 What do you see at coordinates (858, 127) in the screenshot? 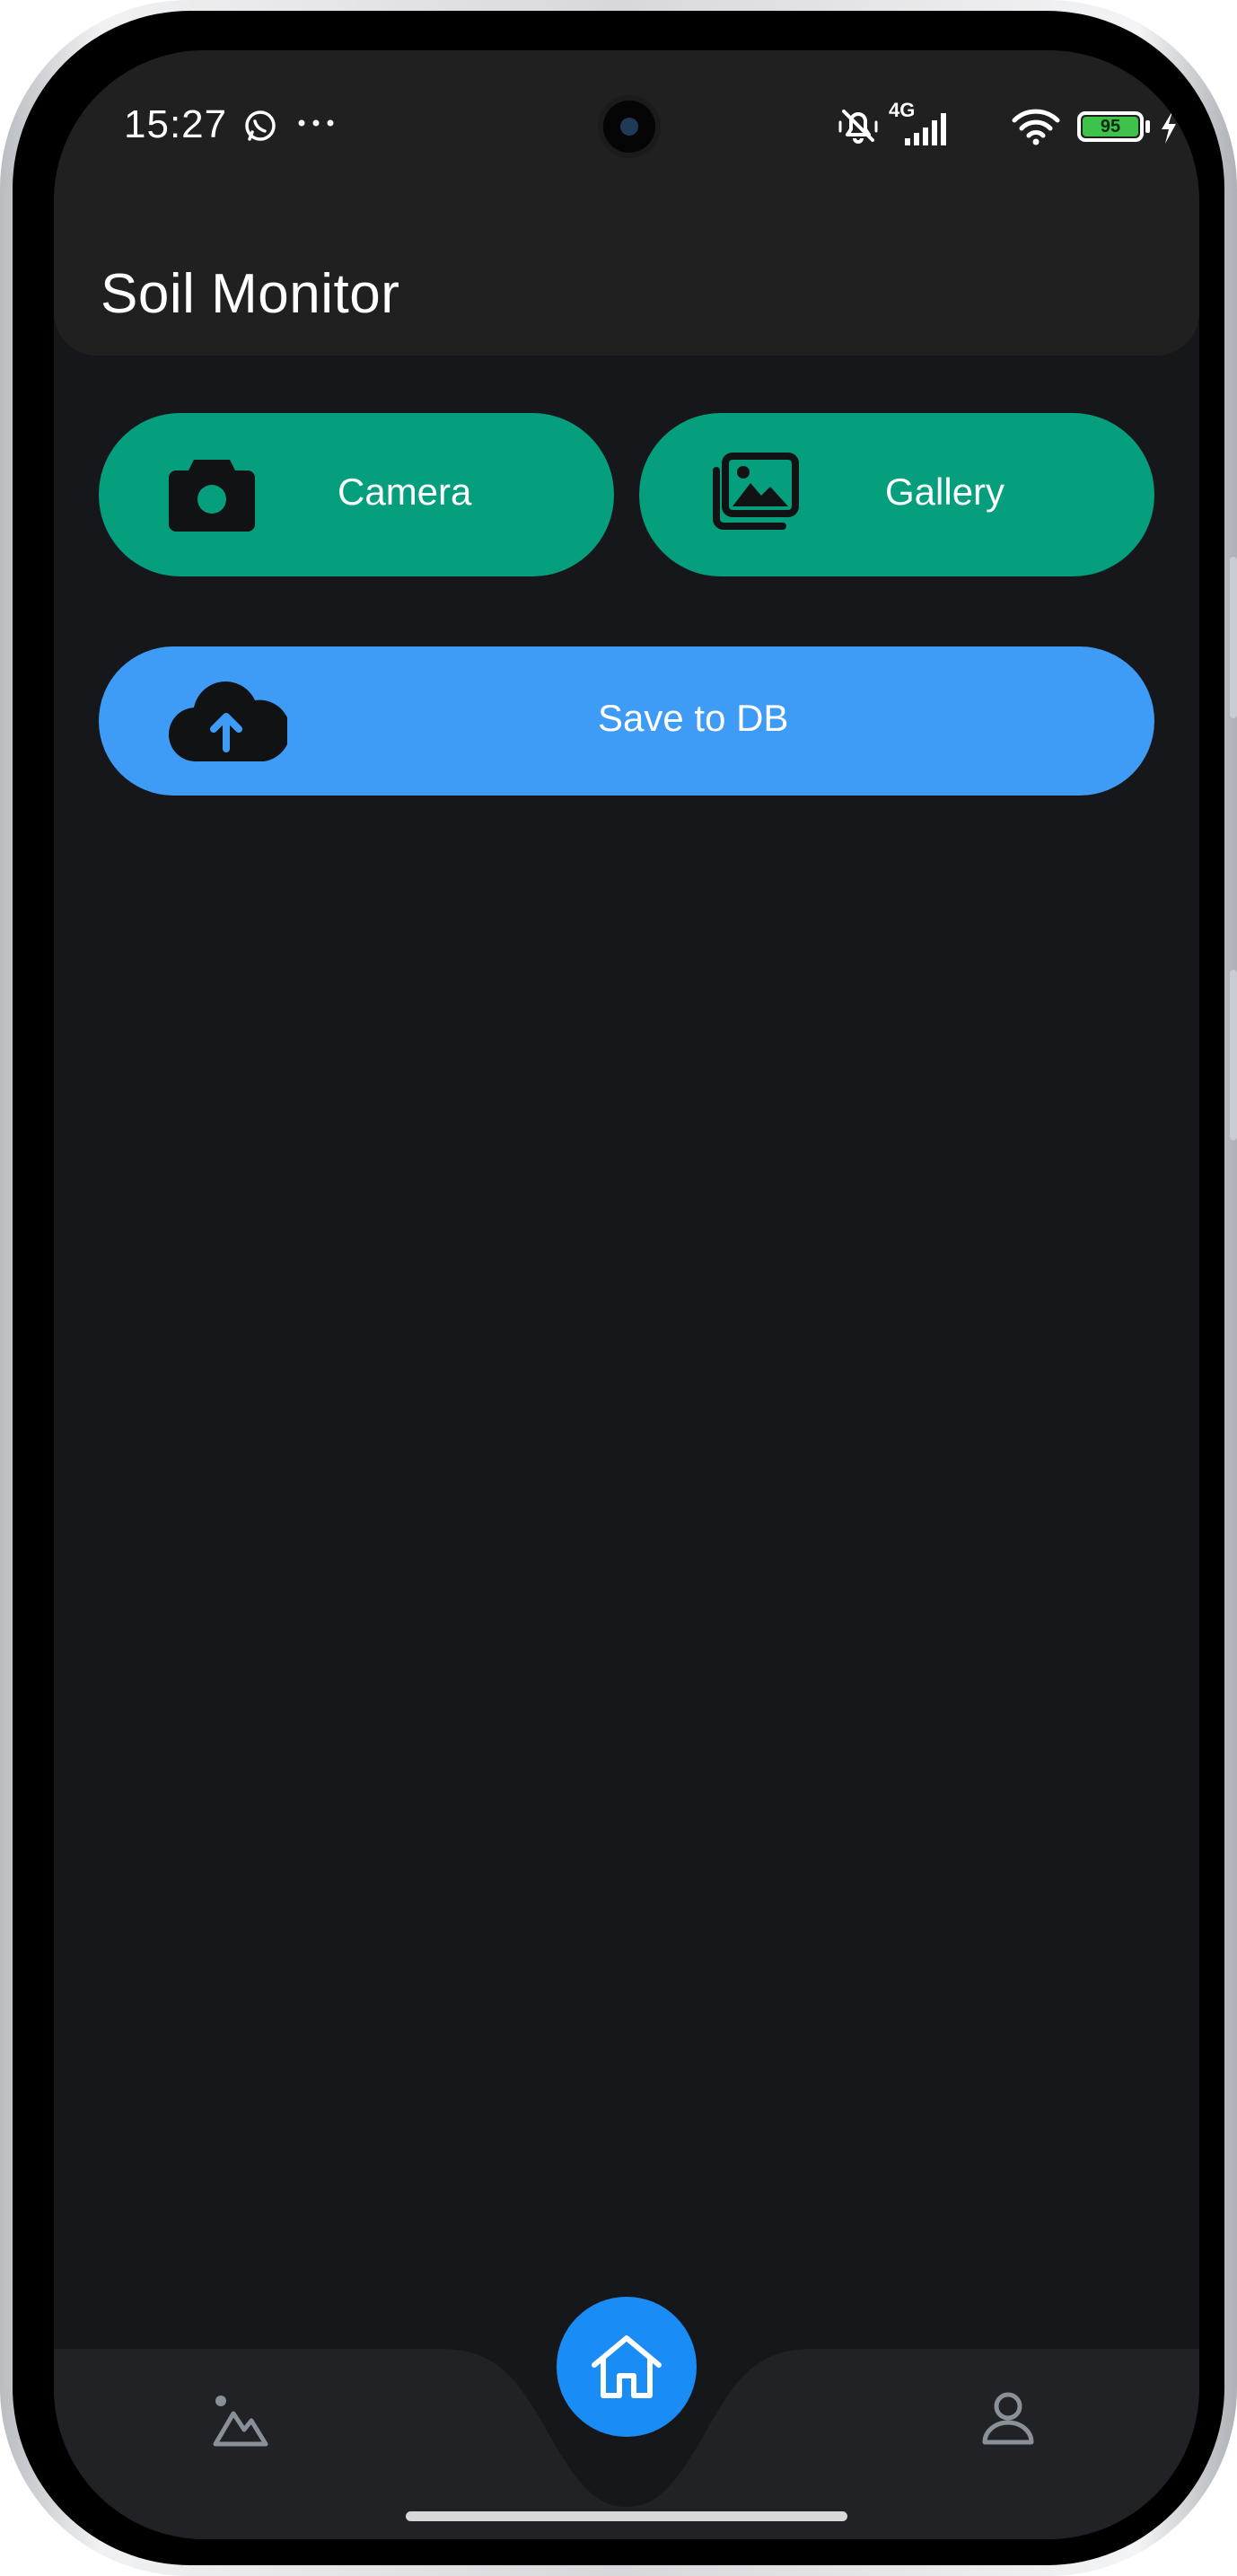
I see `mute-icon` at bounding box center [858, 127].